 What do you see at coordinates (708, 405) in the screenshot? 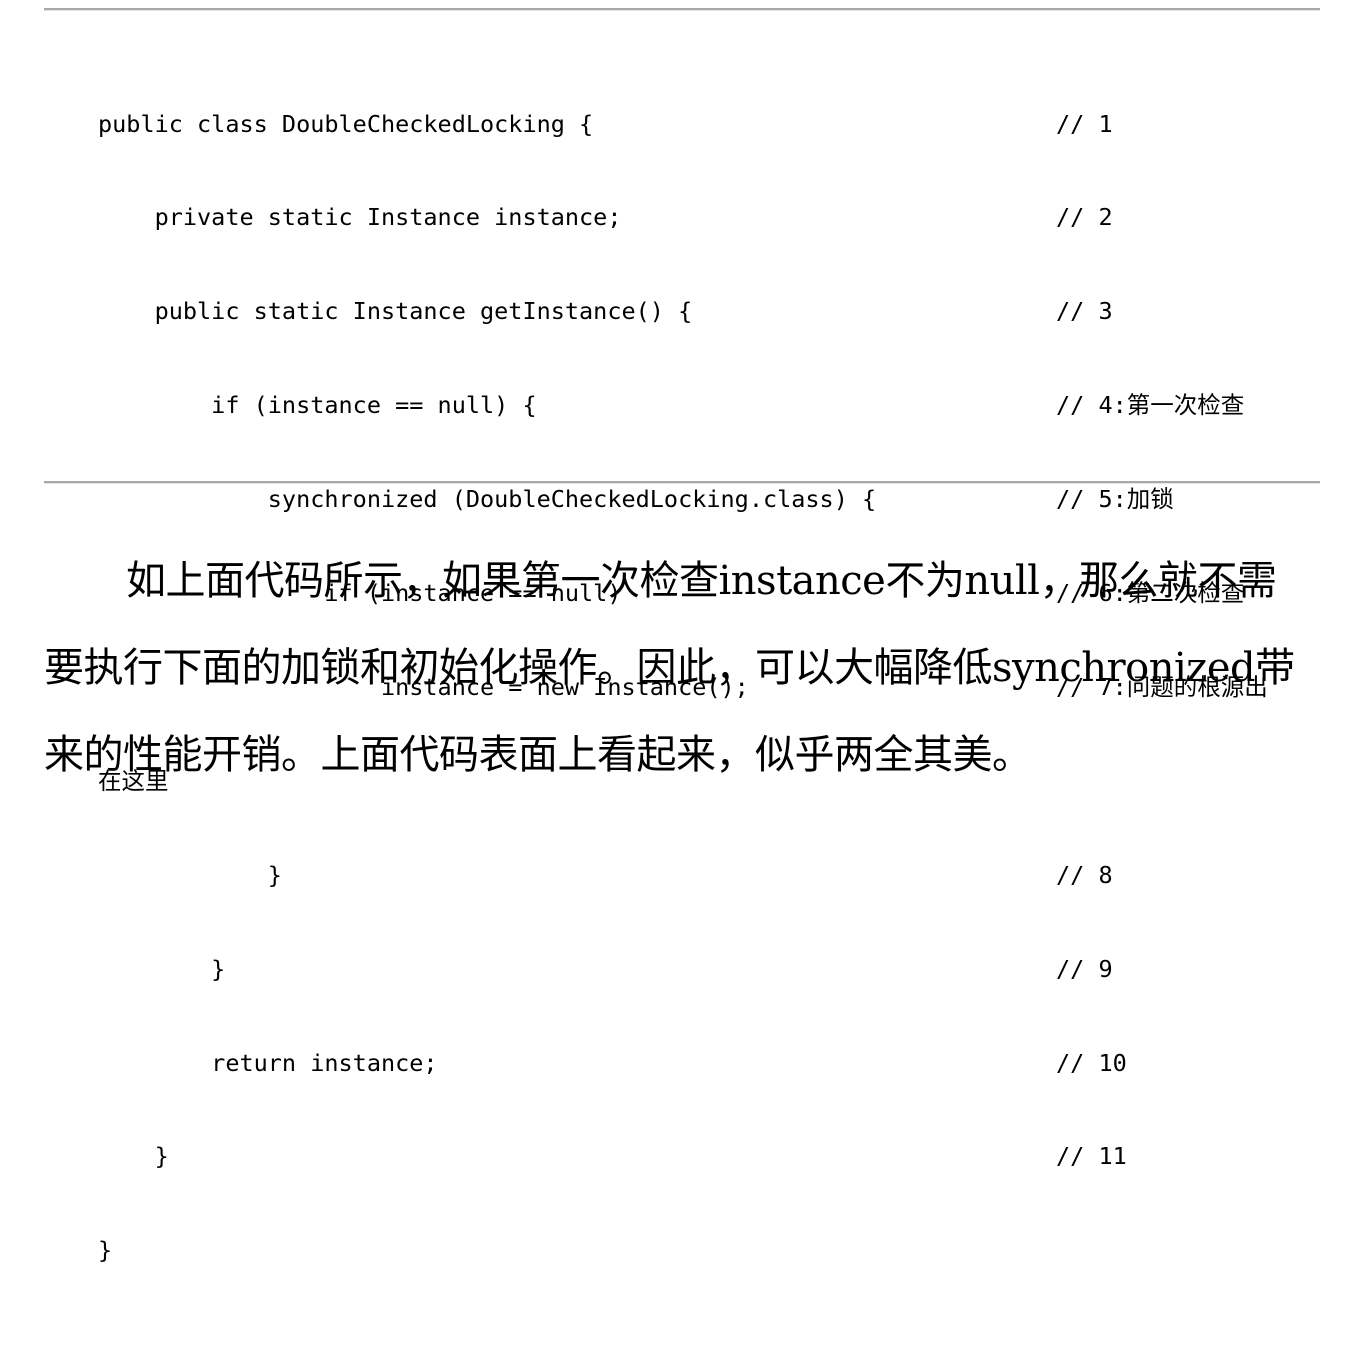
I see `code-line: if (instance == null) { // 4:第一次检查` at bounding box center [708, 405].